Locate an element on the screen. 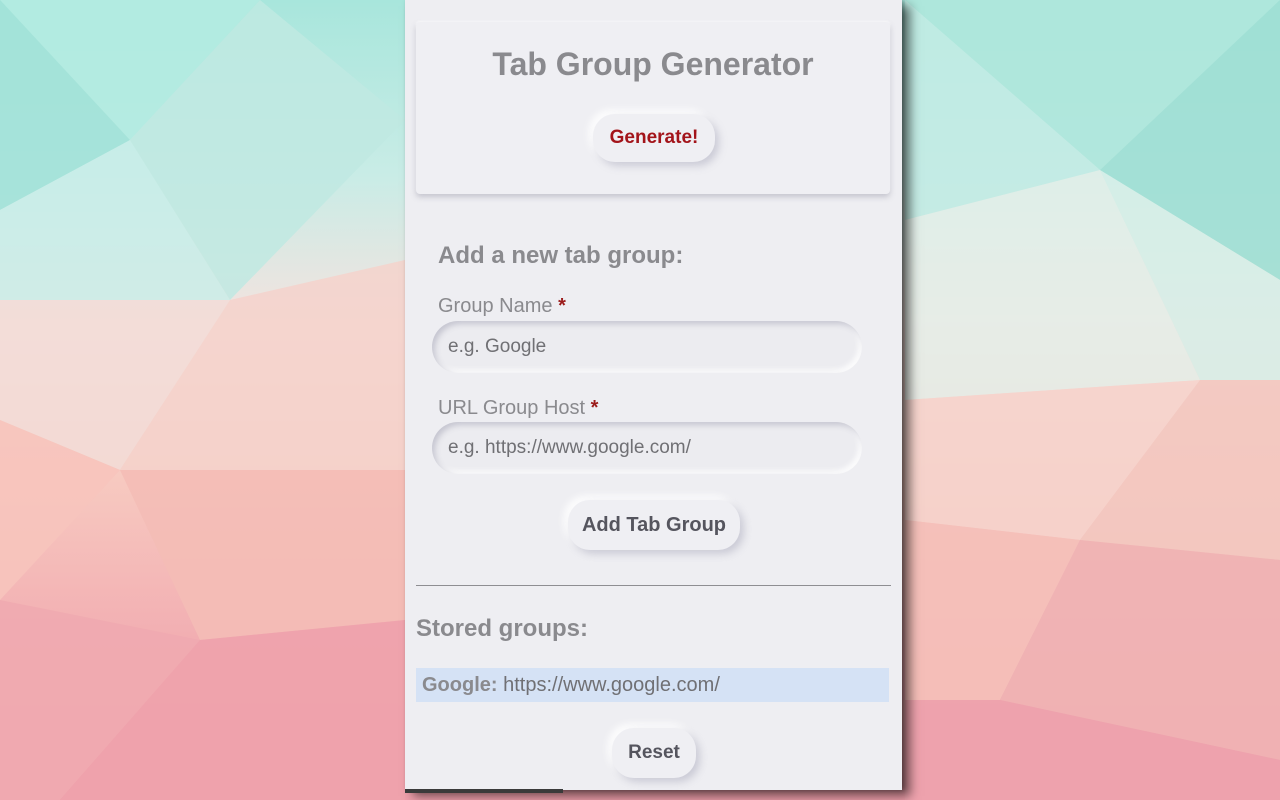 The image size is (1280, 800). generate-button: Generate! is located at coordinates (654, 138).